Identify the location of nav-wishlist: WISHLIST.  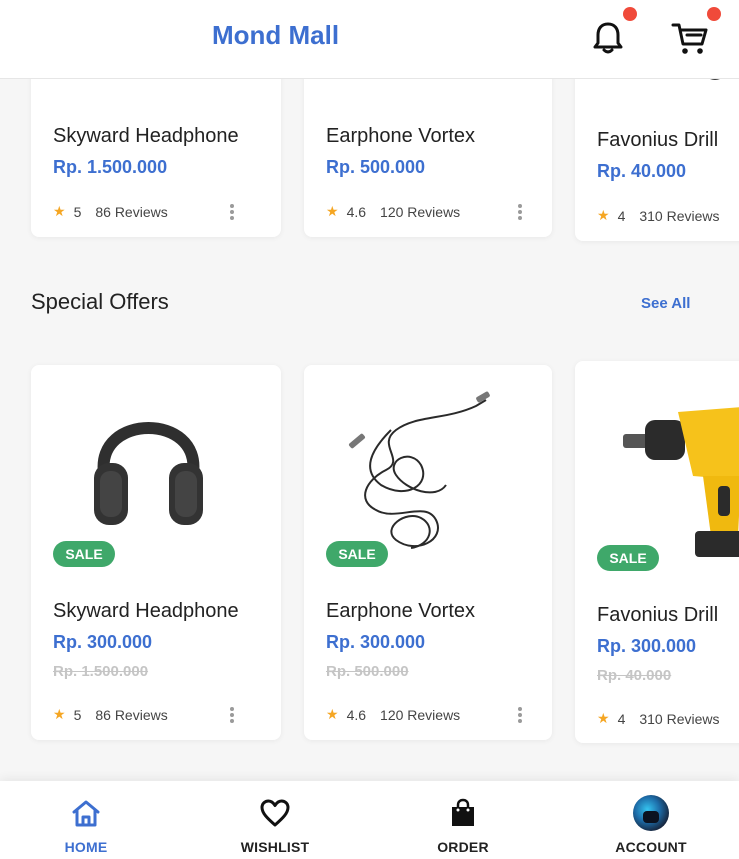
(275, 820).